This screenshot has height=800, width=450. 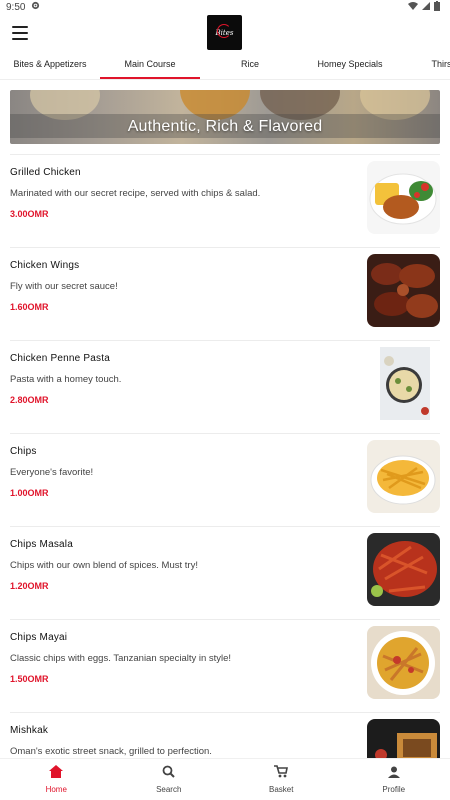 What do you see at coordinates (20, 27) in the screenshot?
I see `menu-icon` at bounding box center [20, 27].